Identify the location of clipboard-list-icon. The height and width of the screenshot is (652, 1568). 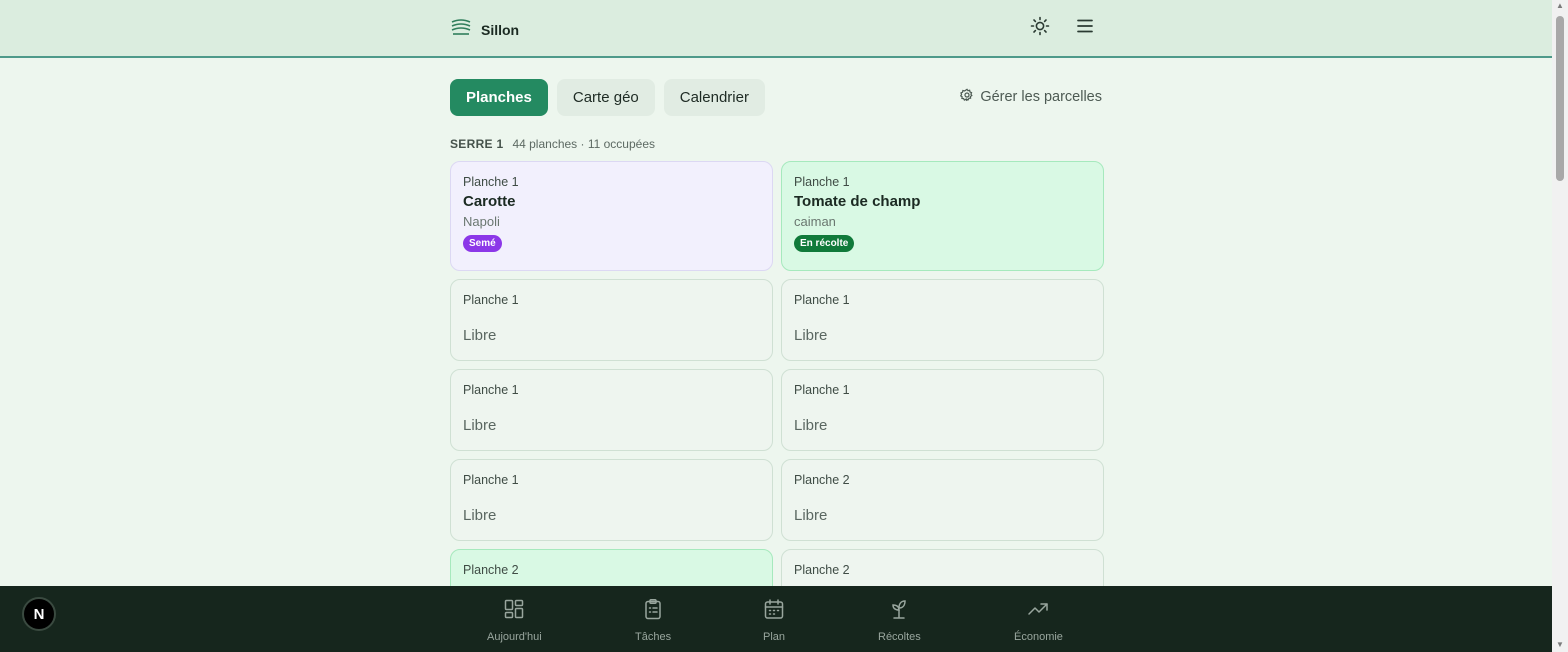
(653, 611).